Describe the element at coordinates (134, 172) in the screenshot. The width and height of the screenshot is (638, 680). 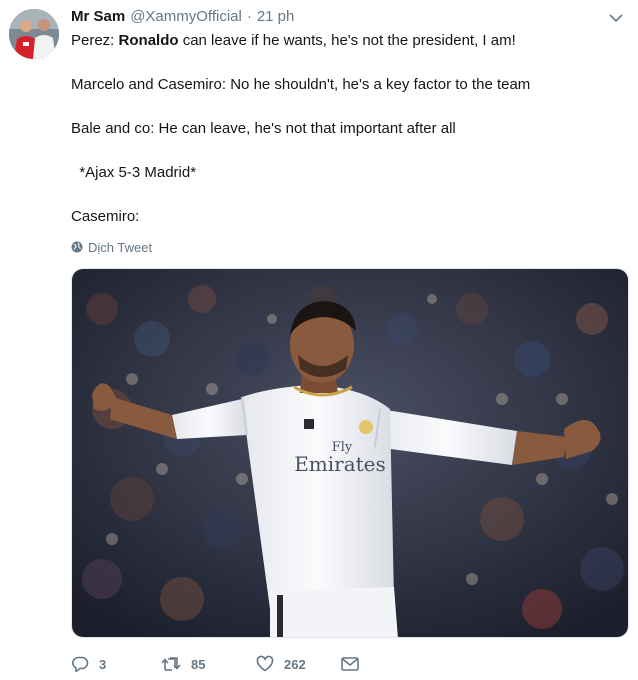
I see `tweet-line: *Ajax 5-3 Madrid*` at that location.